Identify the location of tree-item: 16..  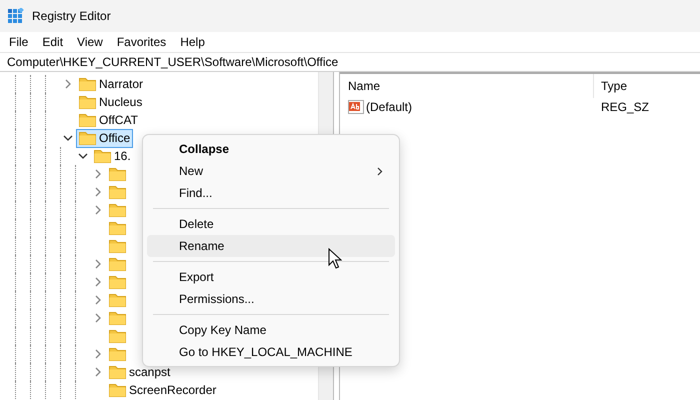
(112, 156).